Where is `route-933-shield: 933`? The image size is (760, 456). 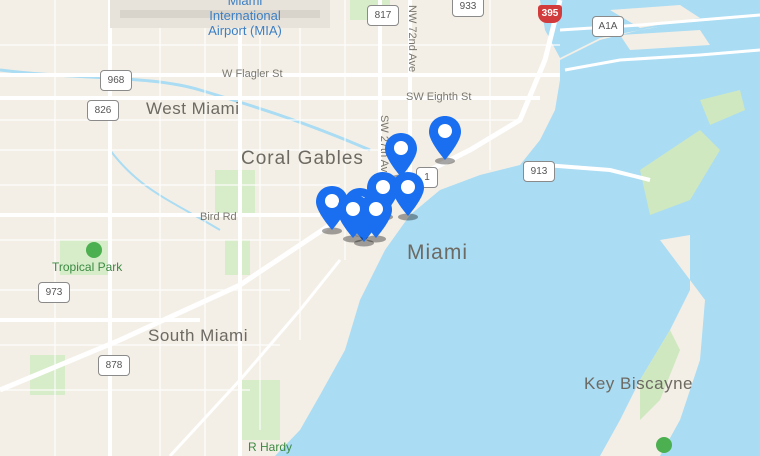
route-933-shield: 933 is located at coordinates (468, 8).